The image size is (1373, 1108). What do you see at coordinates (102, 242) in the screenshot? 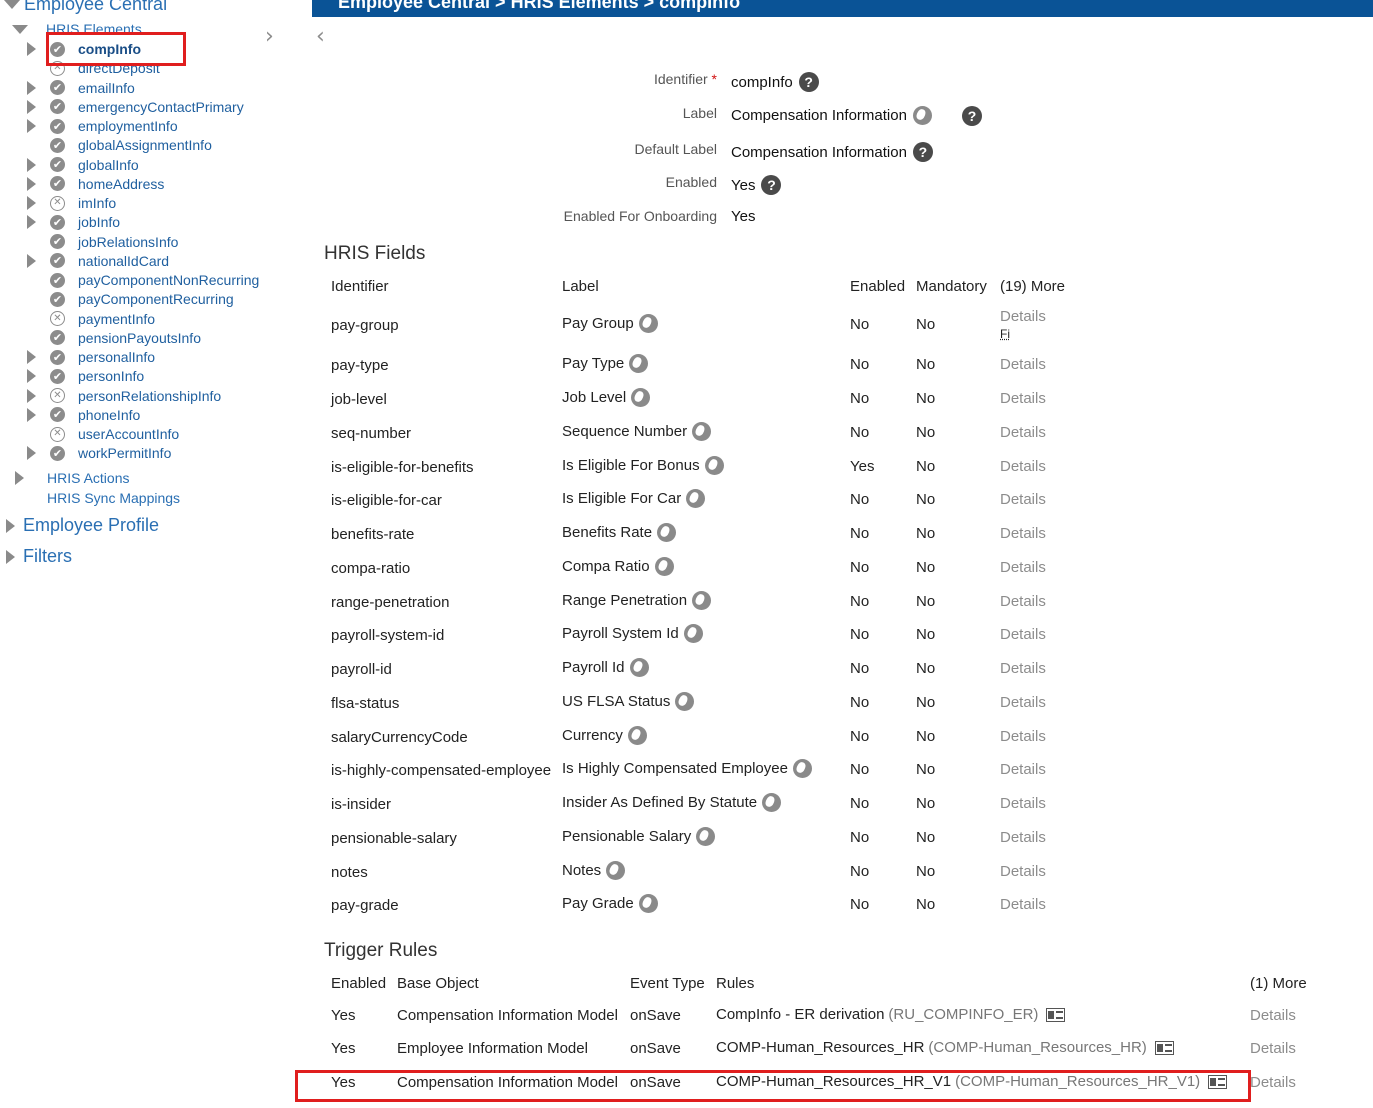
I see `sidebar-item-jobRelationsInfo: ✔ jobRelationsInfo` at bounding box center [102, 242].